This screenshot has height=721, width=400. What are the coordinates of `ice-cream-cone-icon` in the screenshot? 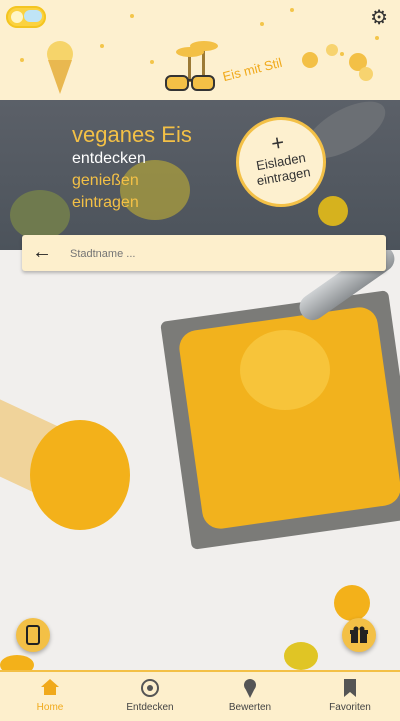 It's located at (60, 67).